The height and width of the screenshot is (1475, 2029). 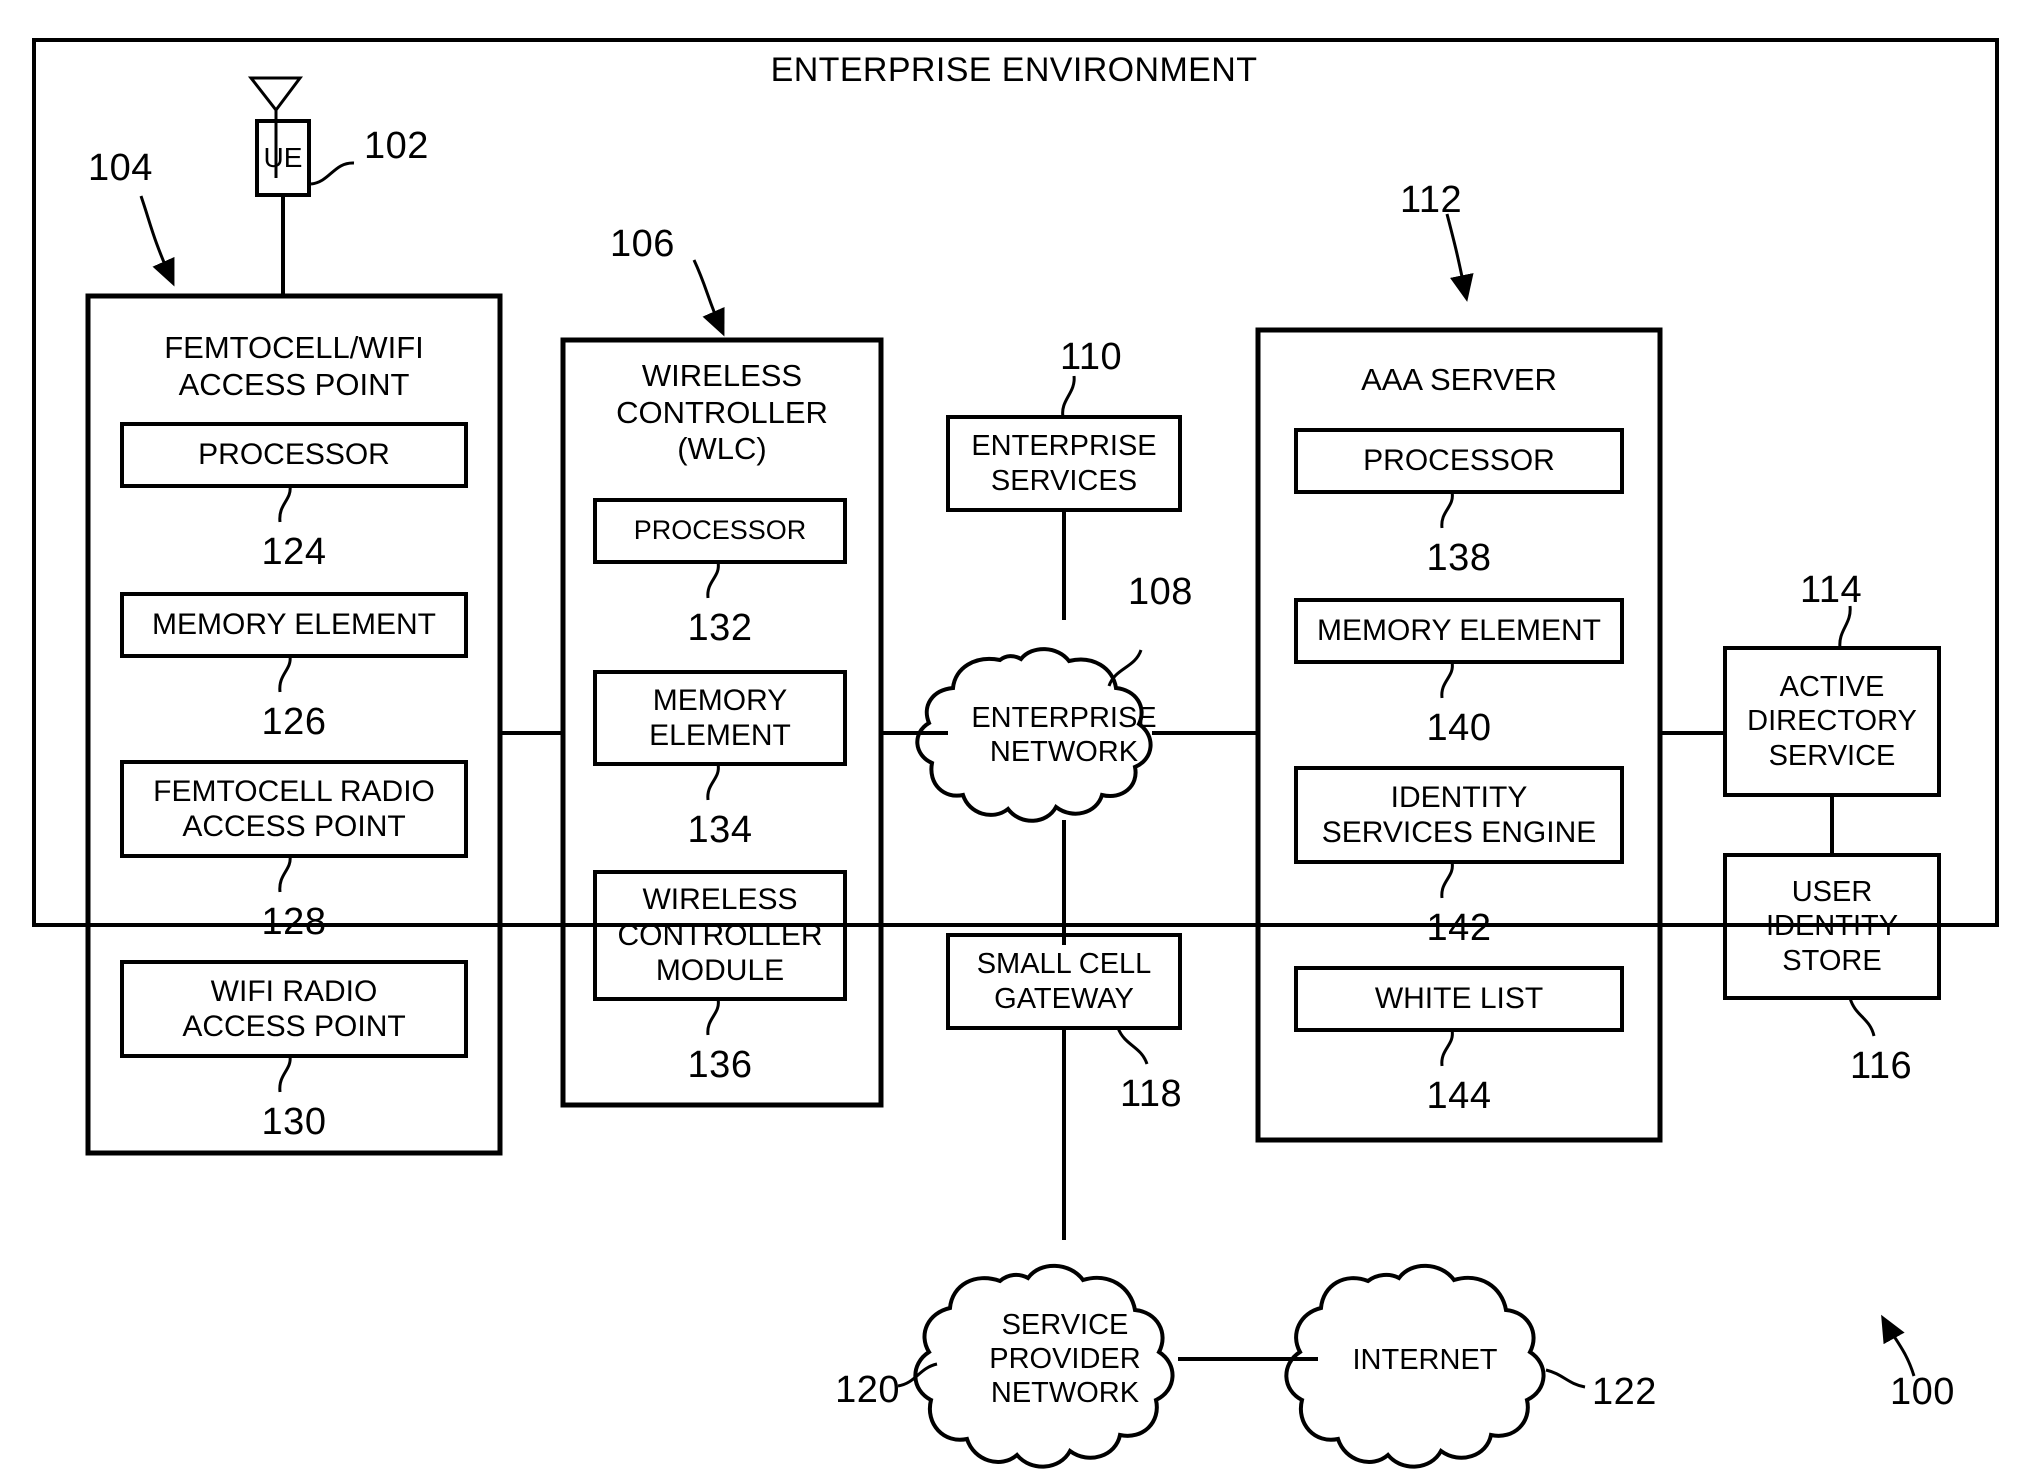 What do you see at coordinates (294, 625) in the screenshot?
I see `femtocell-memory-label: MEMORY ELEMENT` at bounding box center [294, 625].